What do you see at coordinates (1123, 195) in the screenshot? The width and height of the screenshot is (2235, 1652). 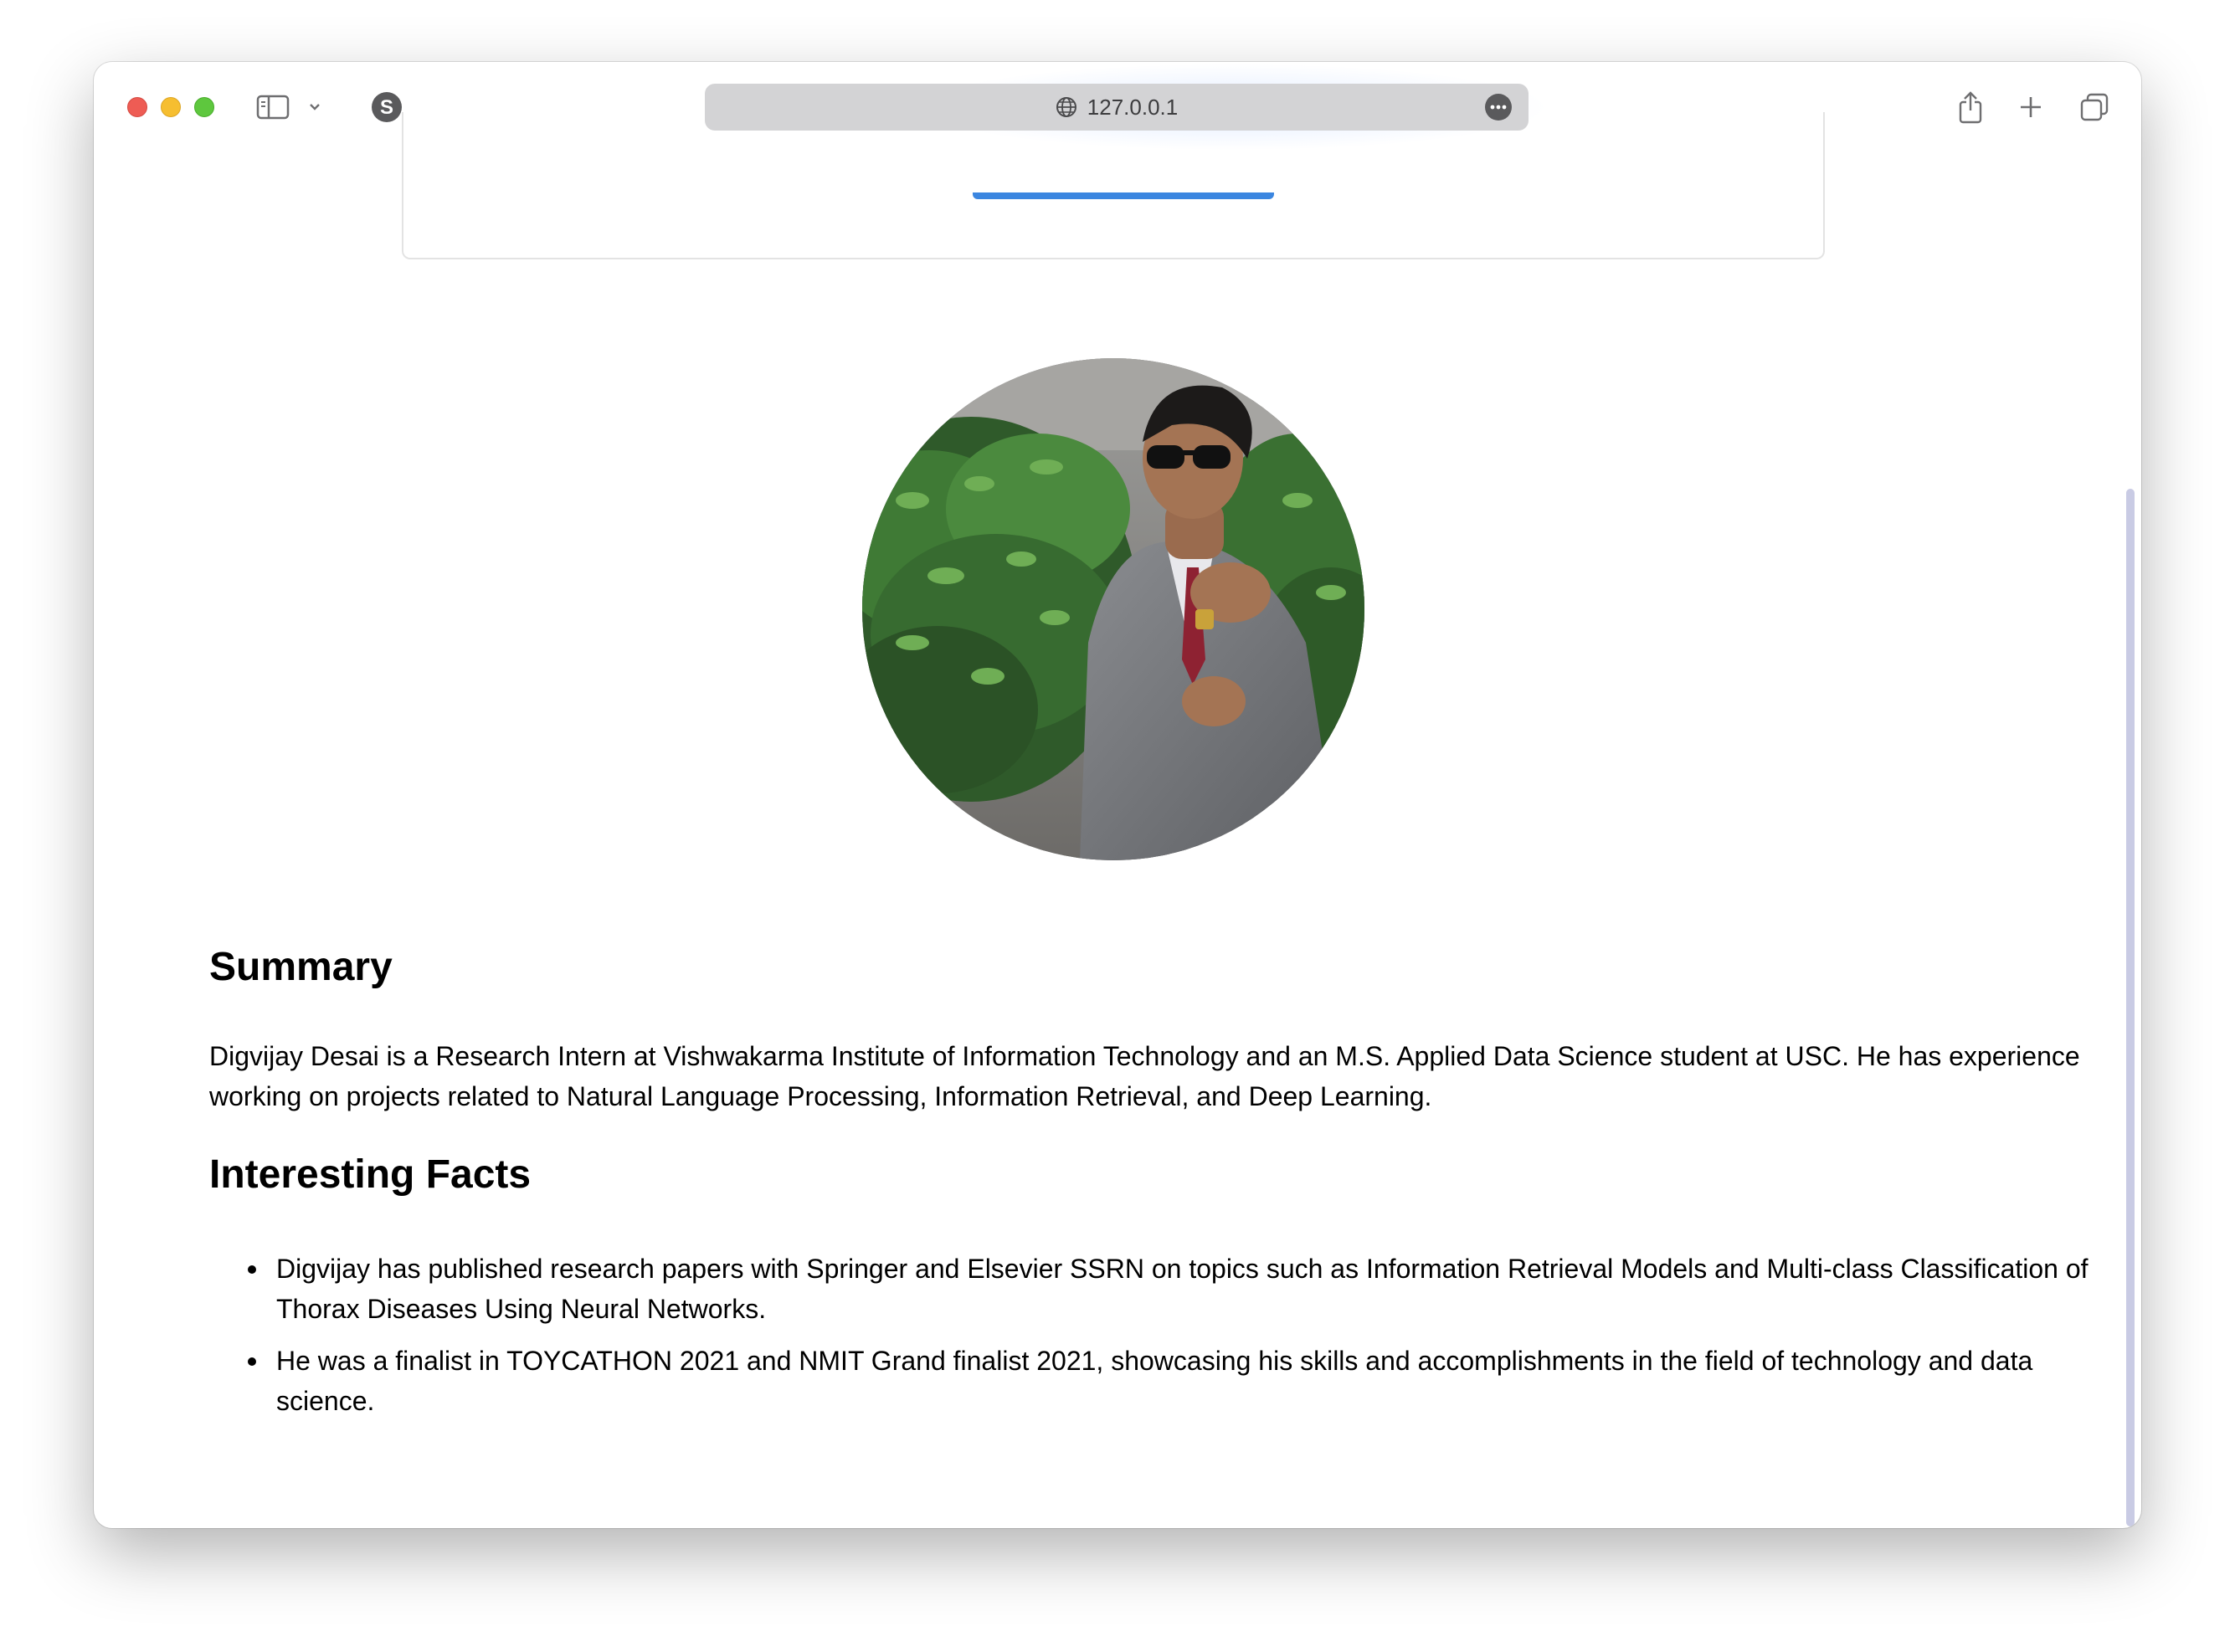 I see `card-button-edge` at bounding box center [1123, 195].